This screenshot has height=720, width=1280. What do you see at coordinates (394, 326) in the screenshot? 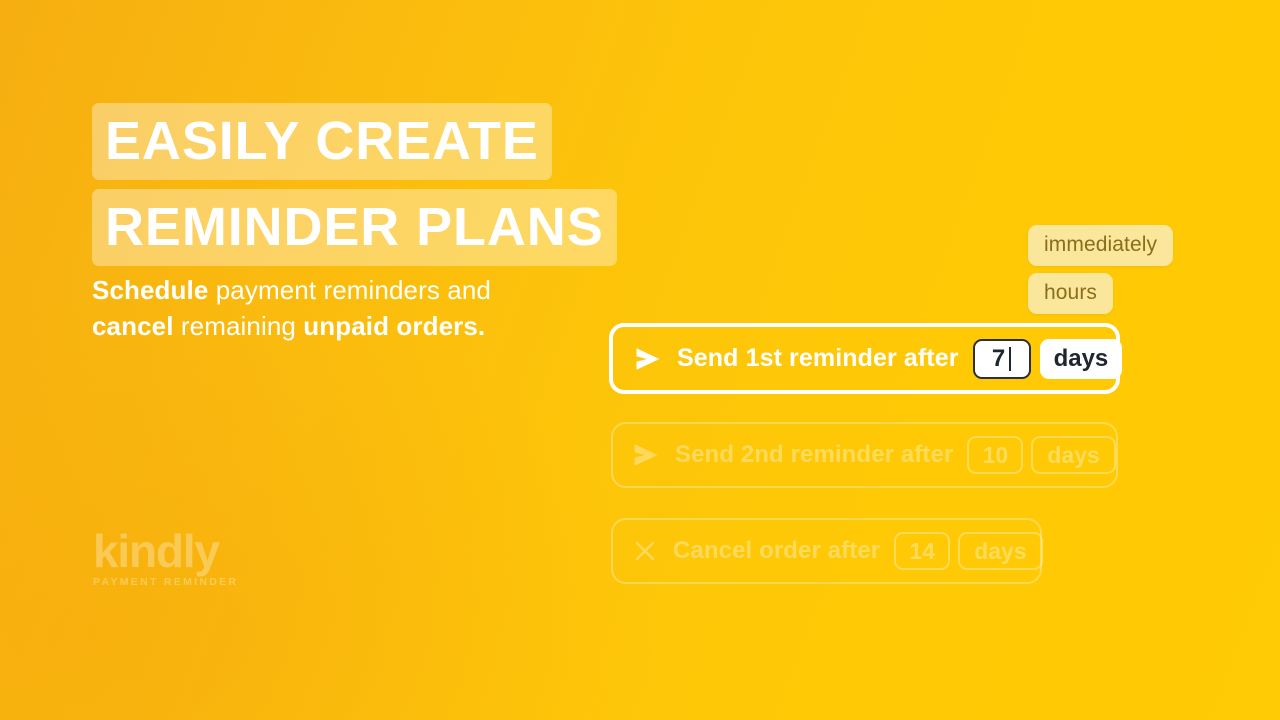
I see `subtitle-emphasis-unpaid-orders: unpaid orders.` at bounding box center [394, 326].